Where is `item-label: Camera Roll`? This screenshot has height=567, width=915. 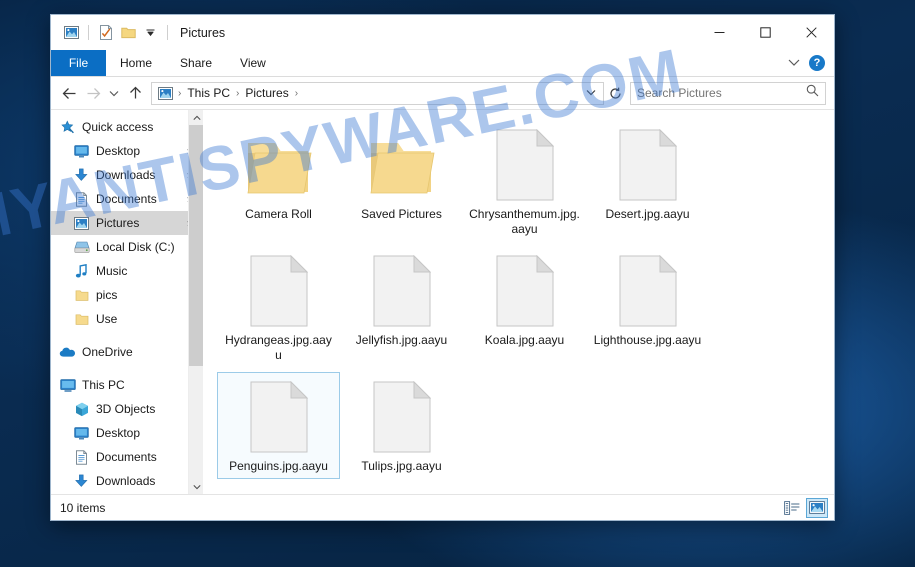 item-label: Camera Roll is located at coordinates (278, 214).